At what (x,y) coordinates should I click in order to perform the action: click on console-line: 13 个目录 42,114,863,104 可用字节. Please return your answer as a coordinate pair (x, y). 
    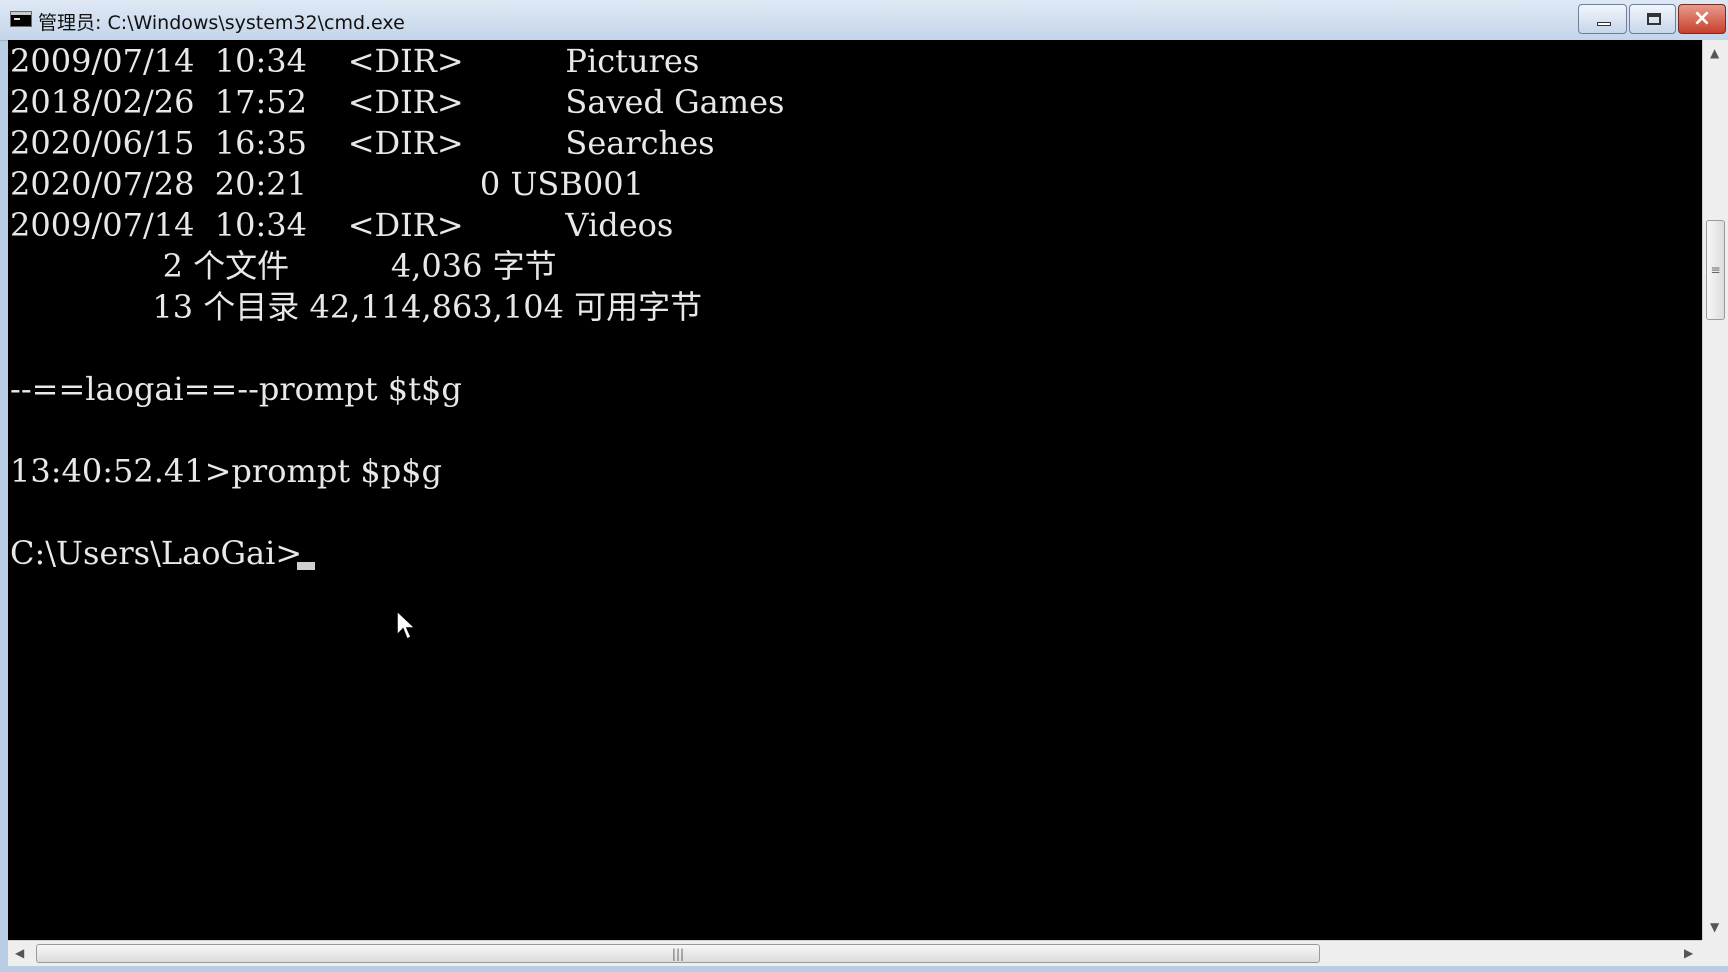
    Looking at the image, I should click on (356, 307).